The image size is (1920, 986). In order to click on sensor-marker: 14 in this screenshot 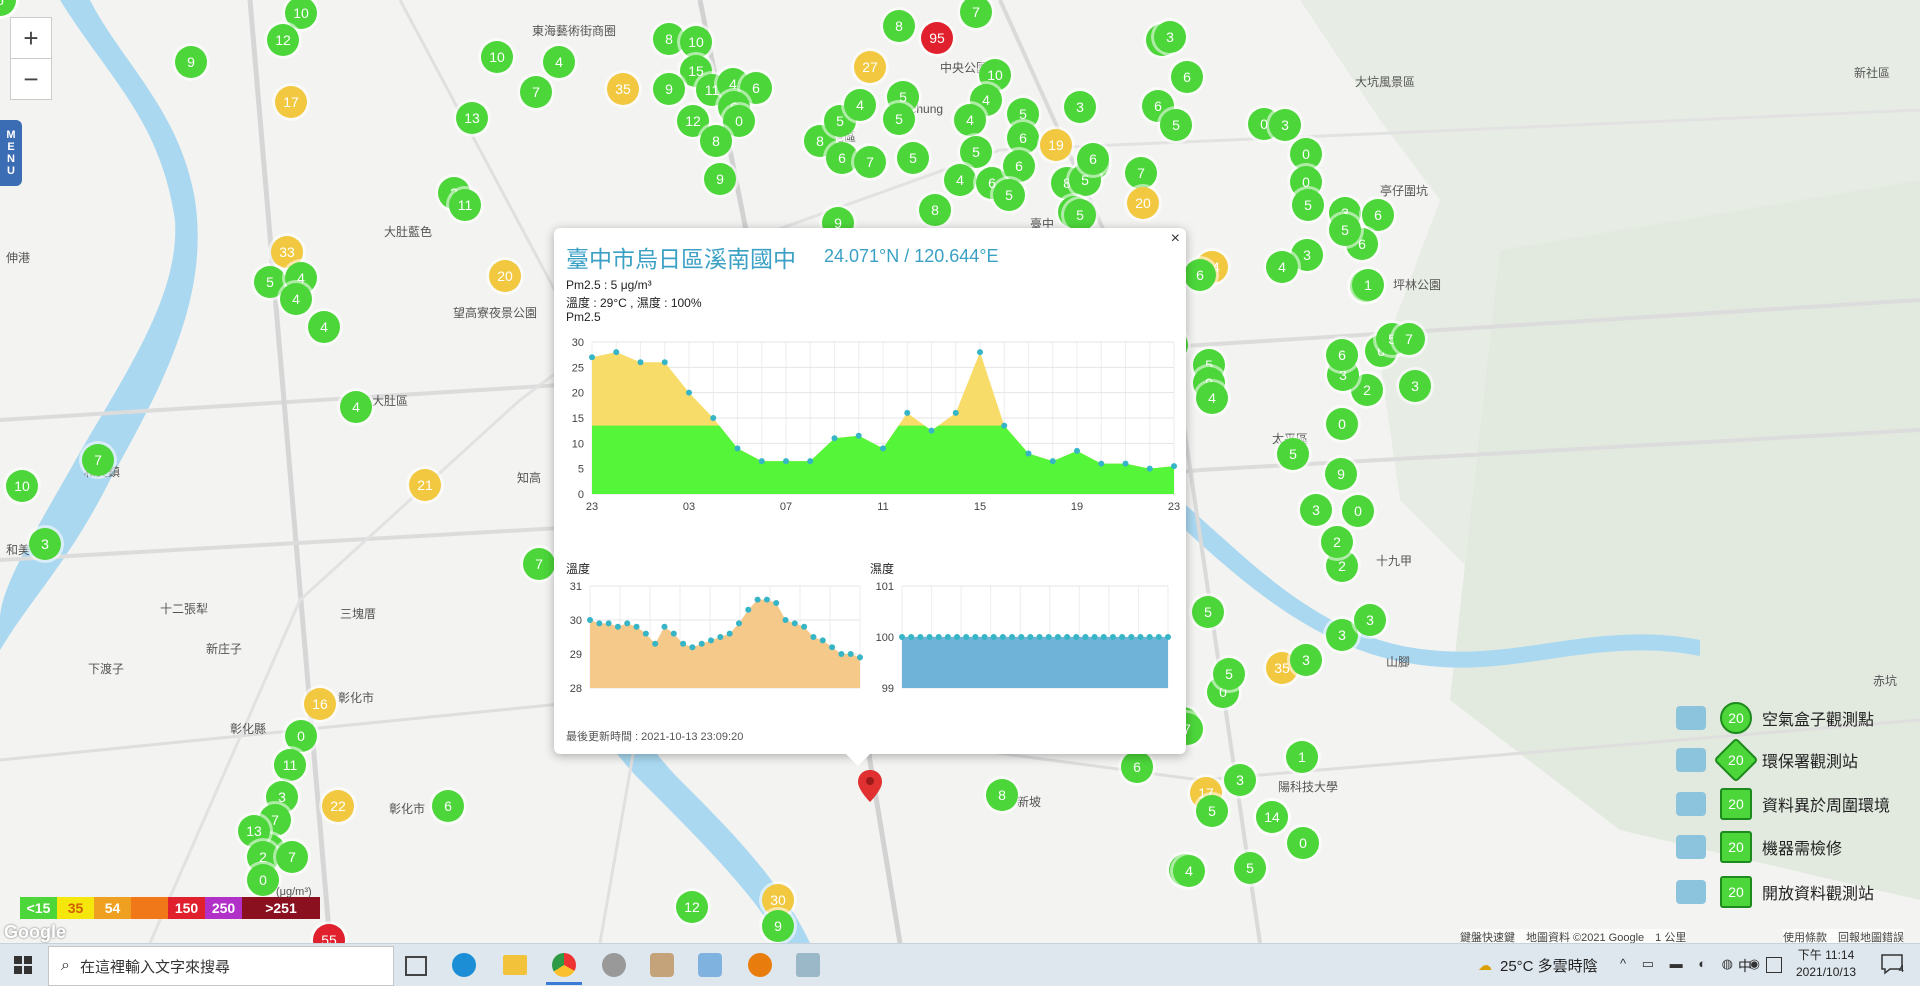, I will do `click(1272, 817)`.